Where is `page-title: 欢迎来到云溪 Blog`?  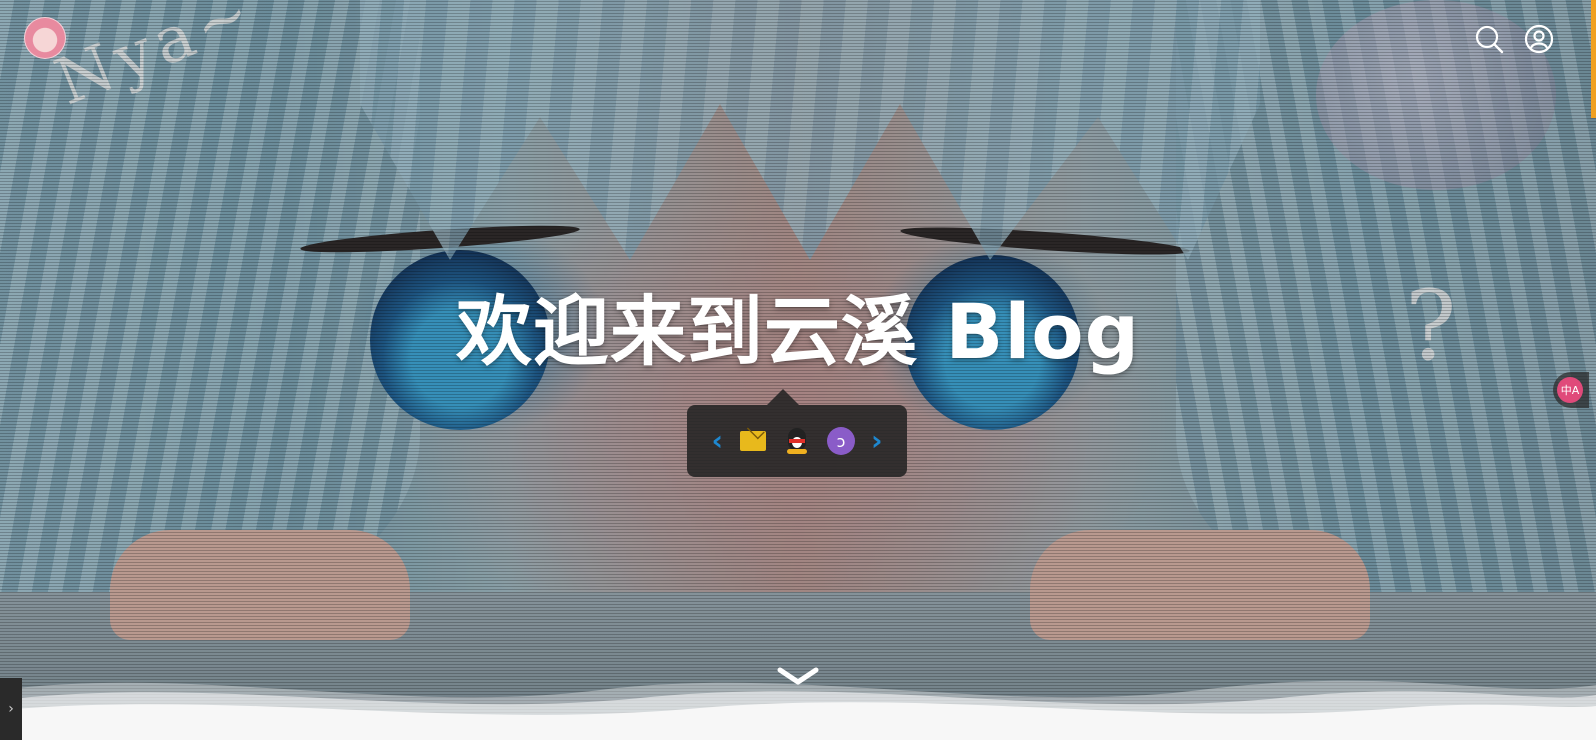
page-title: 欢迎来到云溪 Blog is located at coordinates (798, 331).